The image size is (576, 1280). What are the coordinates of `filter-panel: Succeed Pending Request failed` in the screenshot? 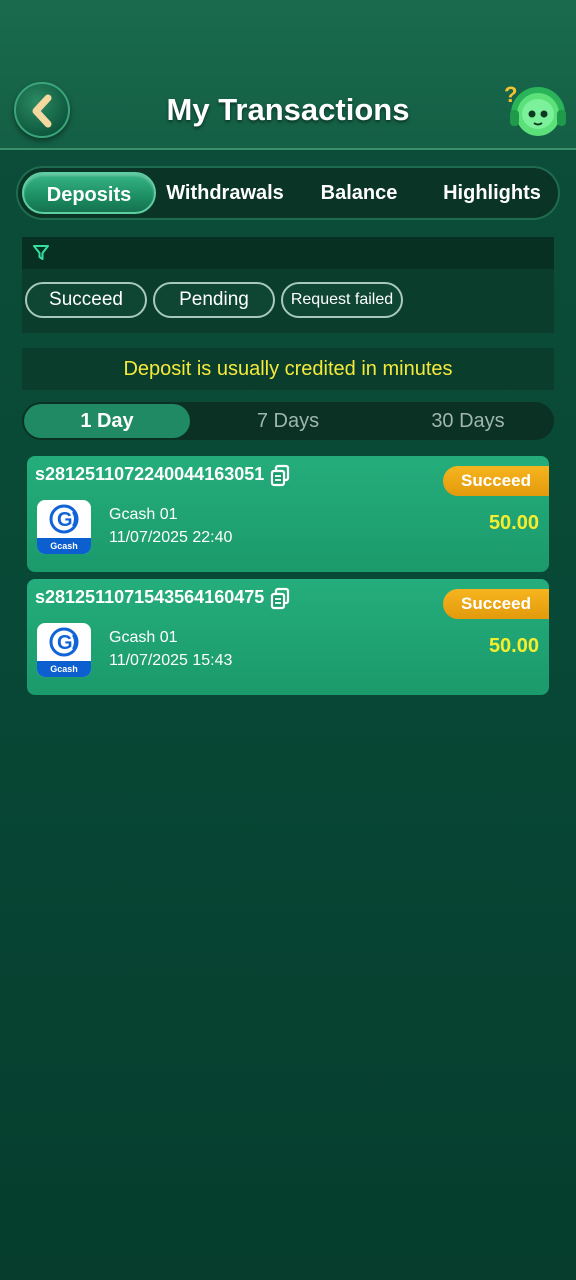 It's located at (288, 285).